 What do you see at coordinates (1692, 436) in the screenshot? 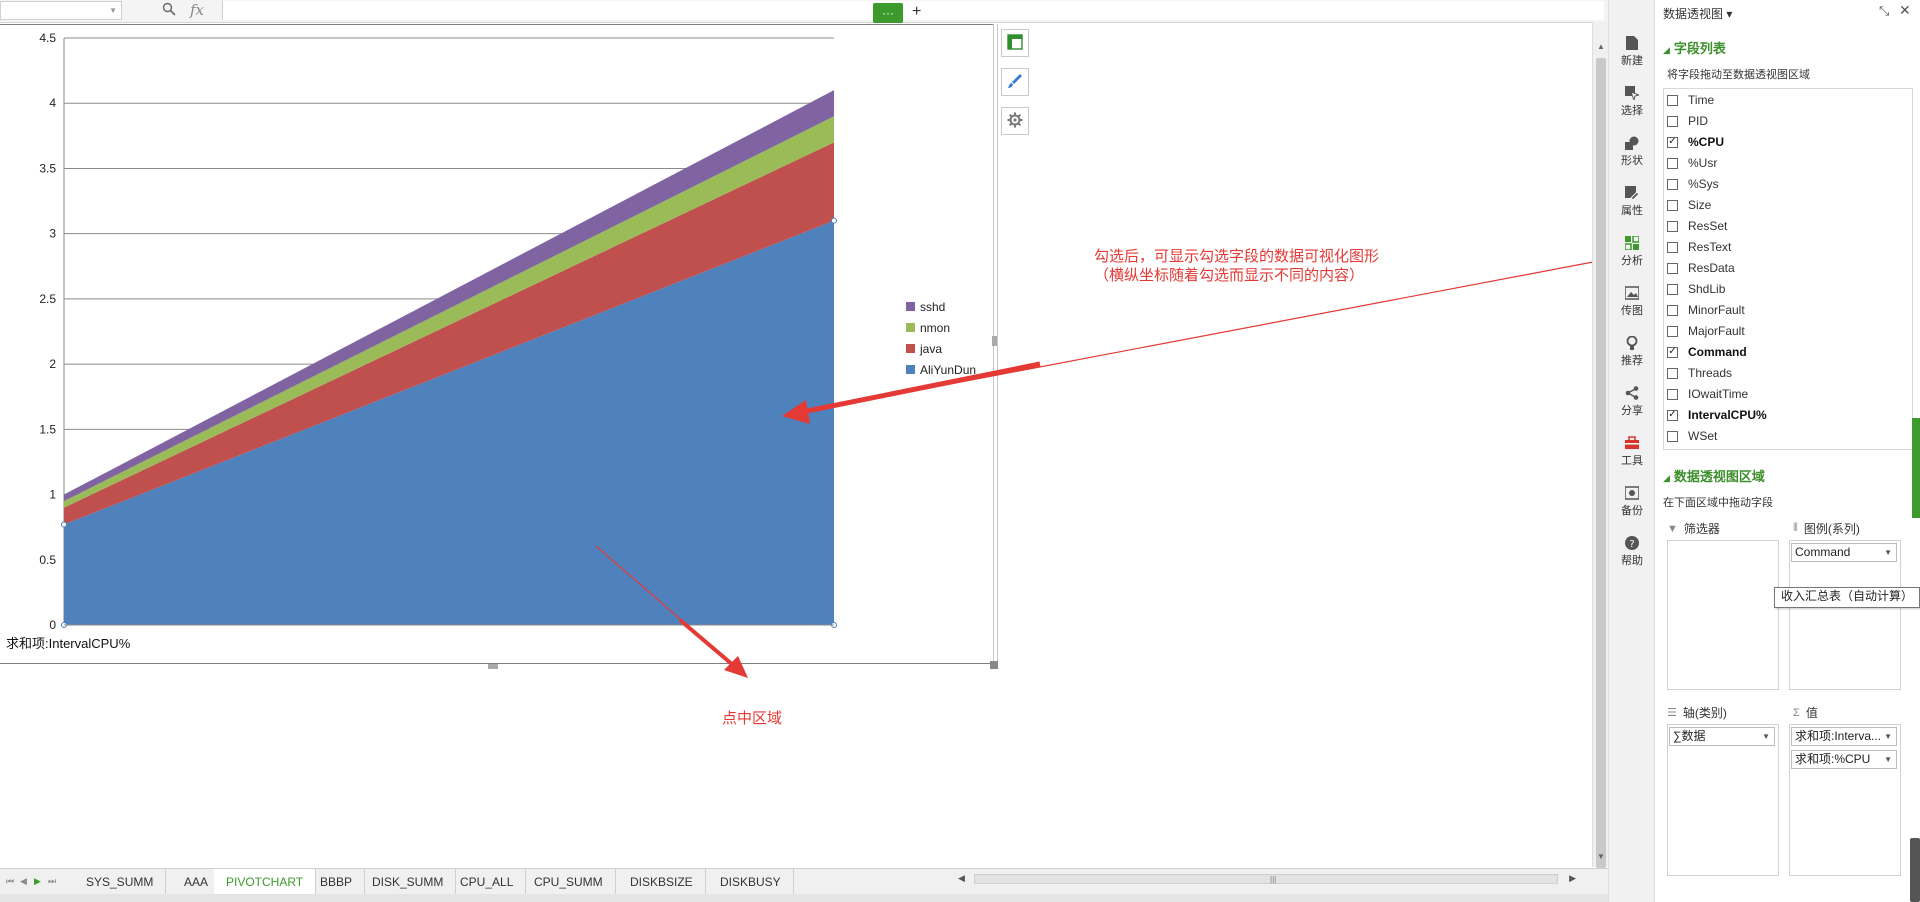
I see `field-row: WSet` at bounding box center [1692, 436].